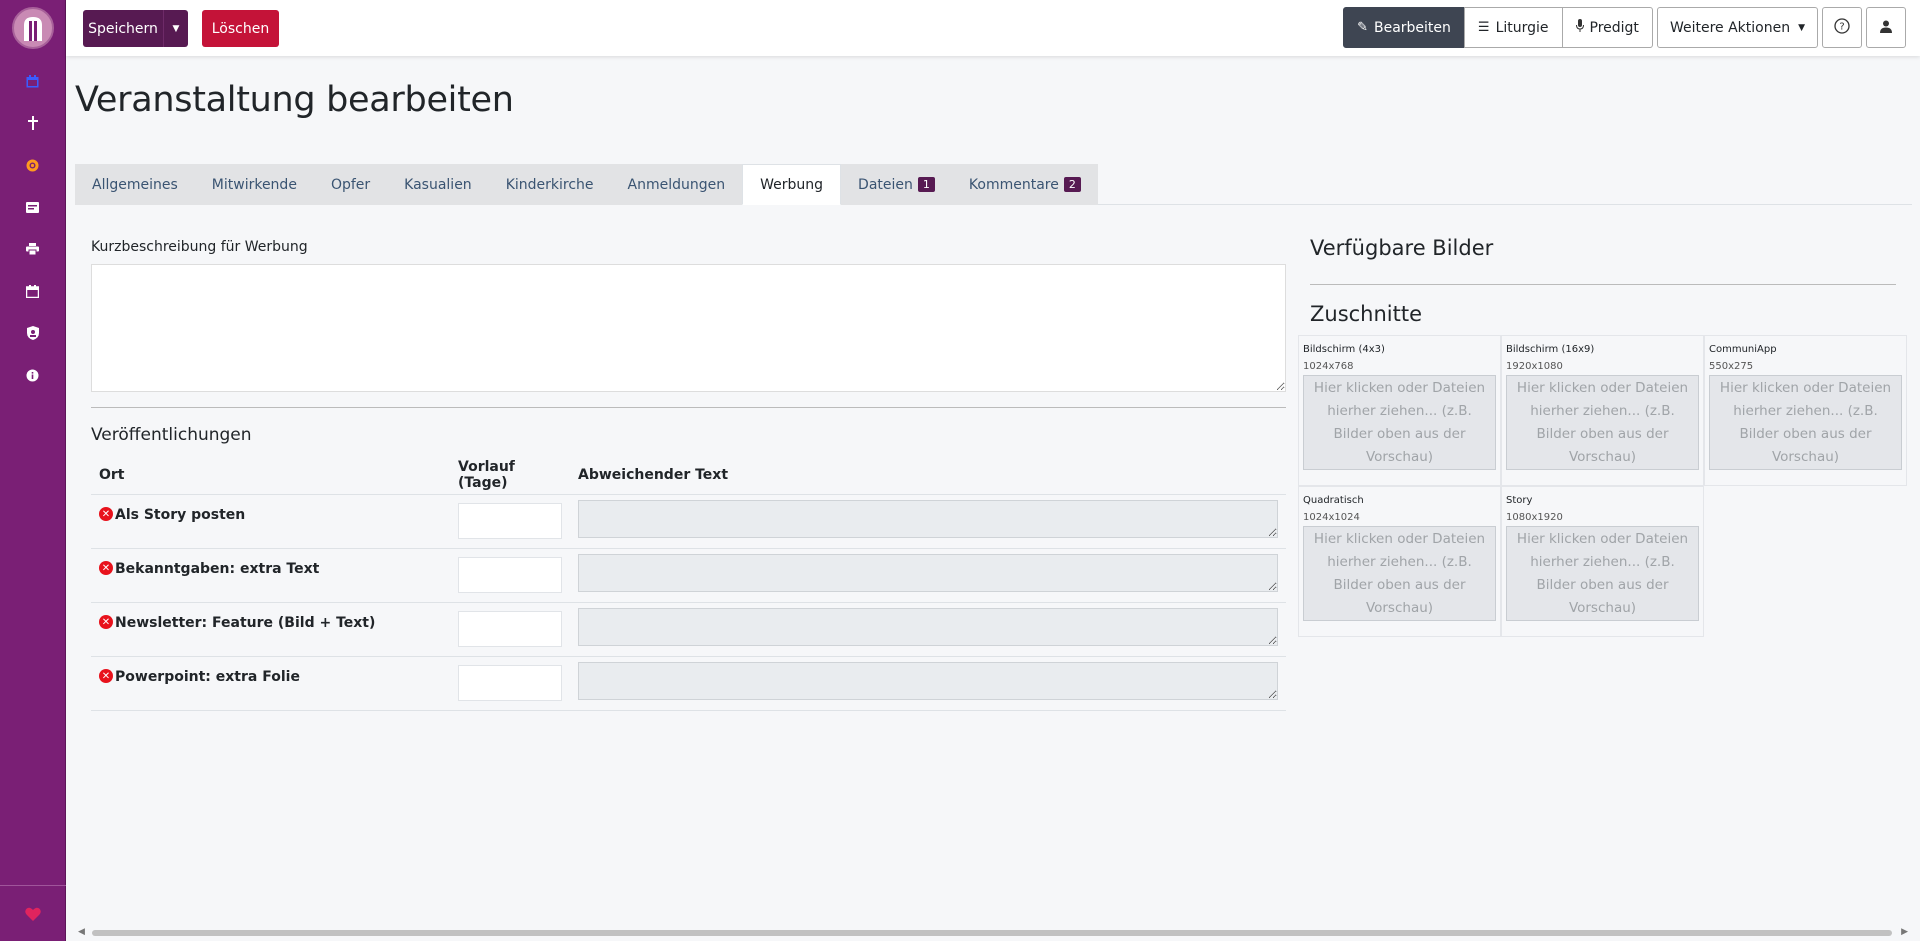 This screenshot has height=941, width=1920. What do you see at coordinates (294, 100) in the screenshot?
I see `page-title: Veranstaltung bearbeiten` at bounding box center [294, 100].